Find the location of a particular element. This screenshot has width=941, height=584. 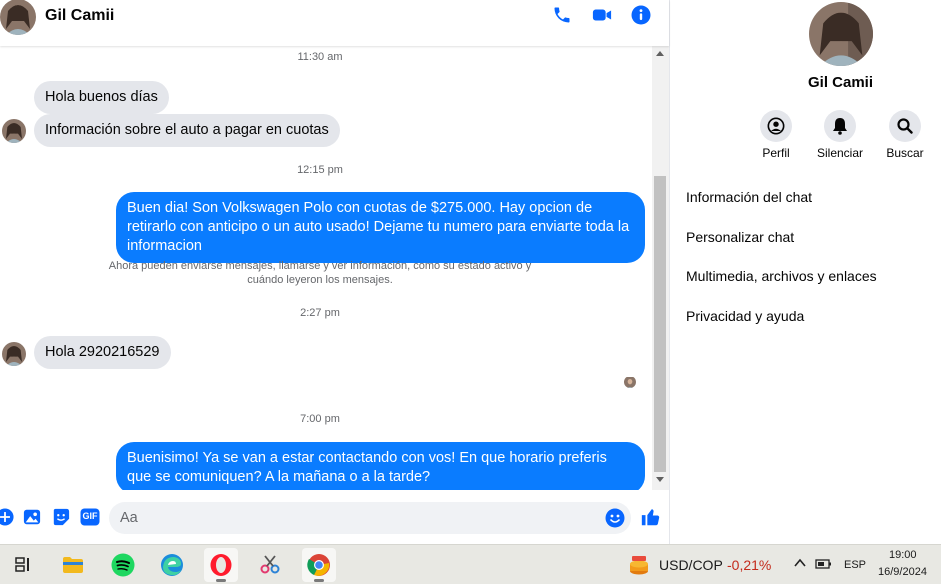

seen-indicator-avatar is located at coordinates (630, 382).